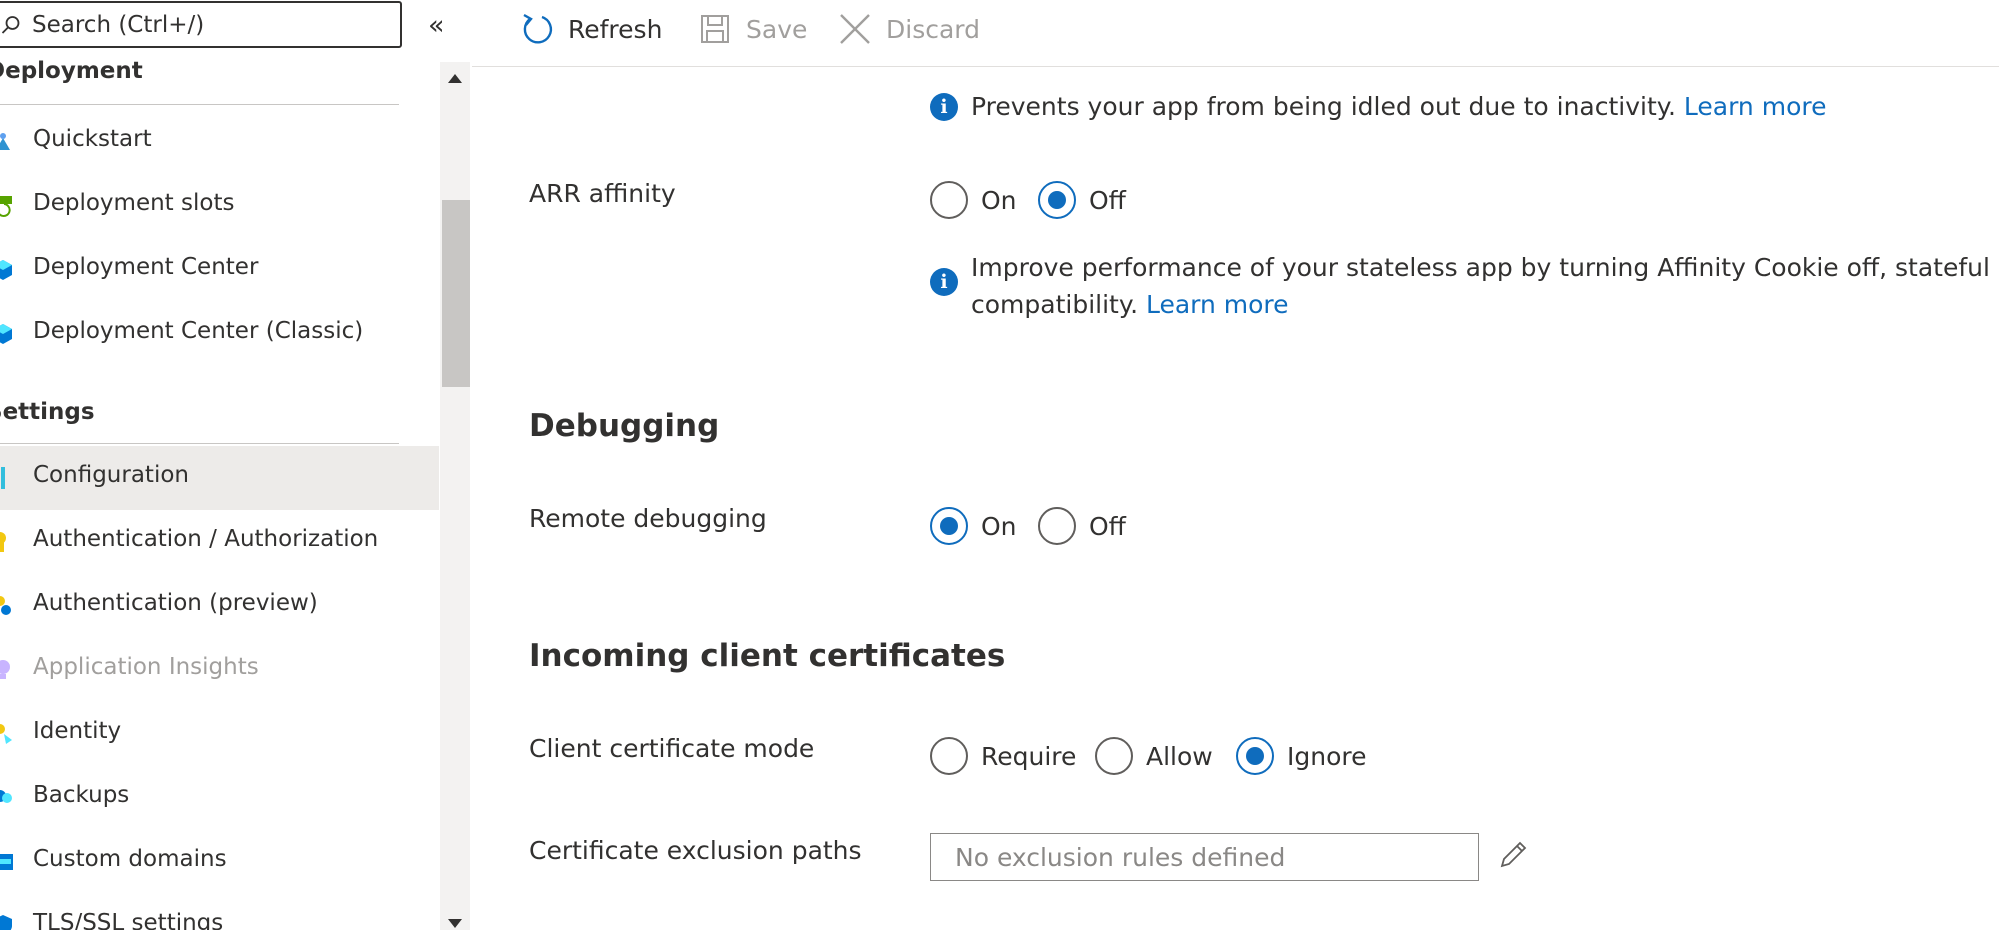 This screenshot has width=1999, height=930. Describe the element at coordinates (146, 667) in the screenshot. I see `sidebar-item-label: Application Insights` at that location.